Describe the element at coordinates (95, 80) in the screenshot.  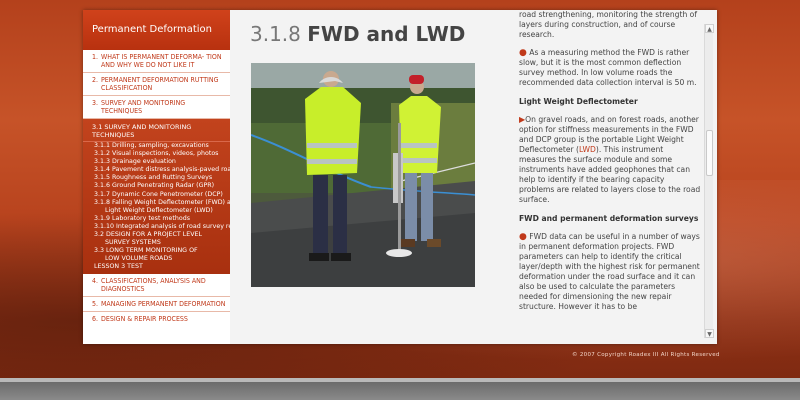
I see `sidebar-item-number: 2.` at that location.